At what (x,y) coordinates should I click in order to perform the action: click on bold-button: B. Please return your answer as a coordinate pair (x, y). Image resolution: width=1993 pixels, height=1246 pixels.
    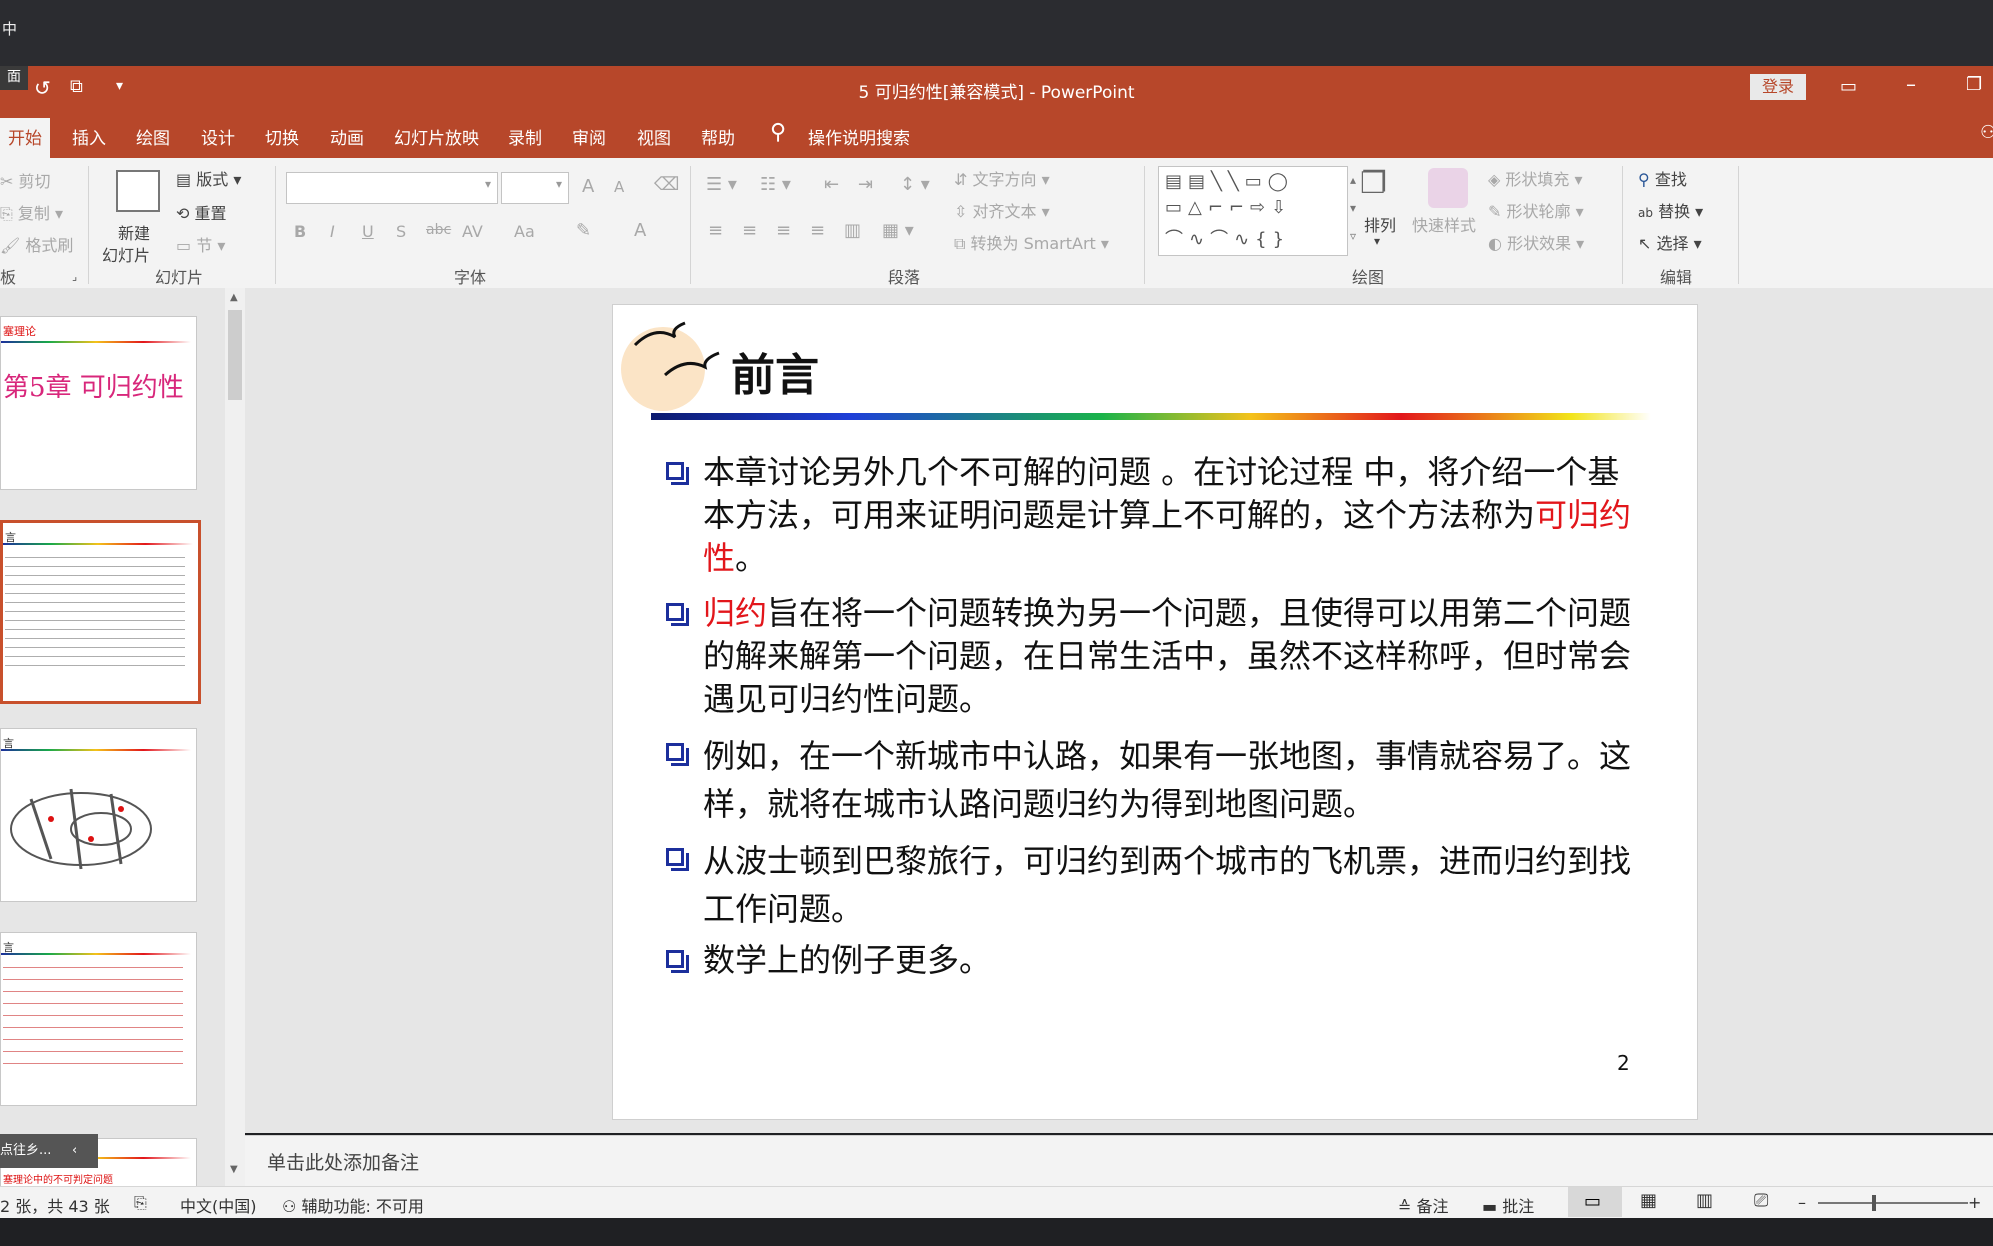
    Looking at the image, I should click on (300, 231).